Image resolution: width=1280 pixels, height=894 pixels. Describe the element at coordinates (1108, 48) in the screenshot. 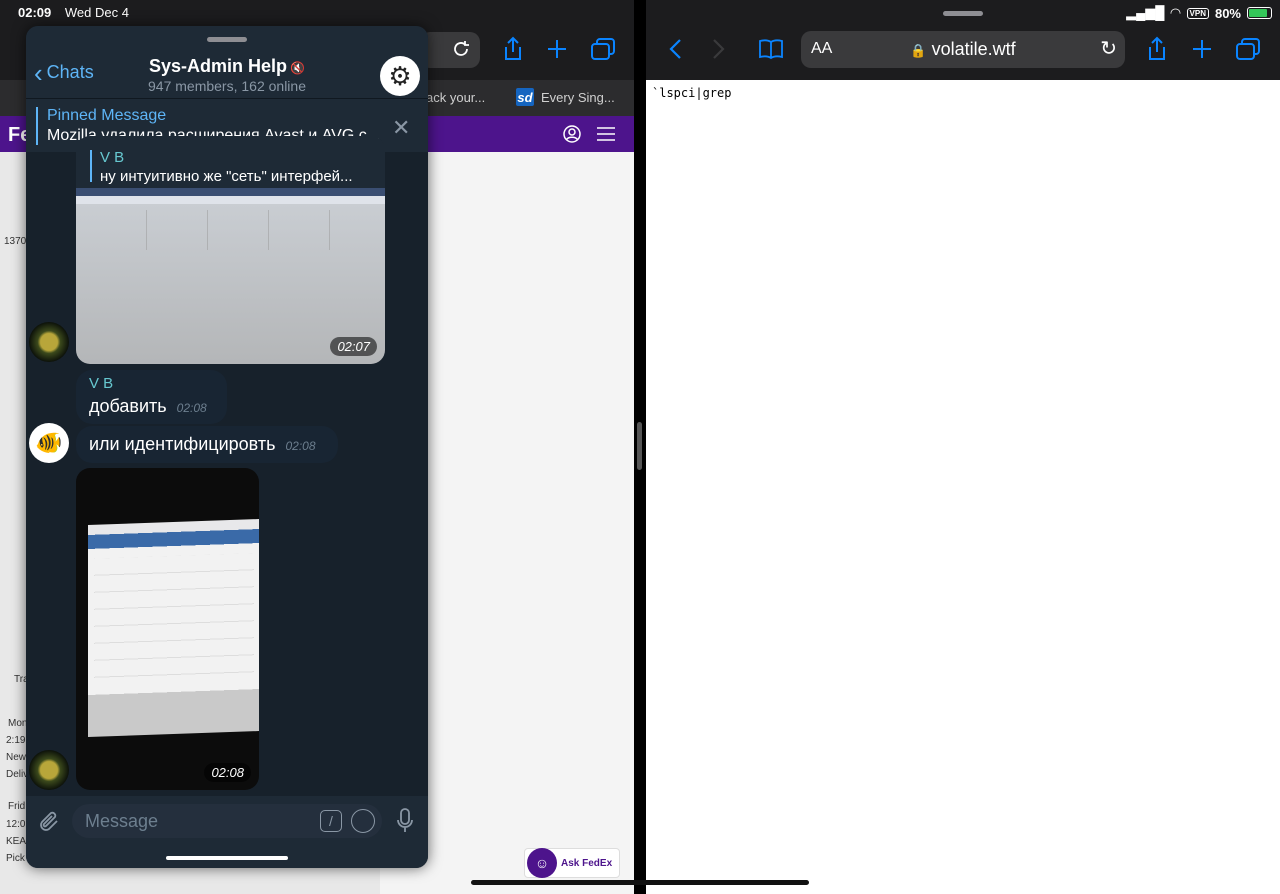

I see `reload-icon: ↻` at that location.